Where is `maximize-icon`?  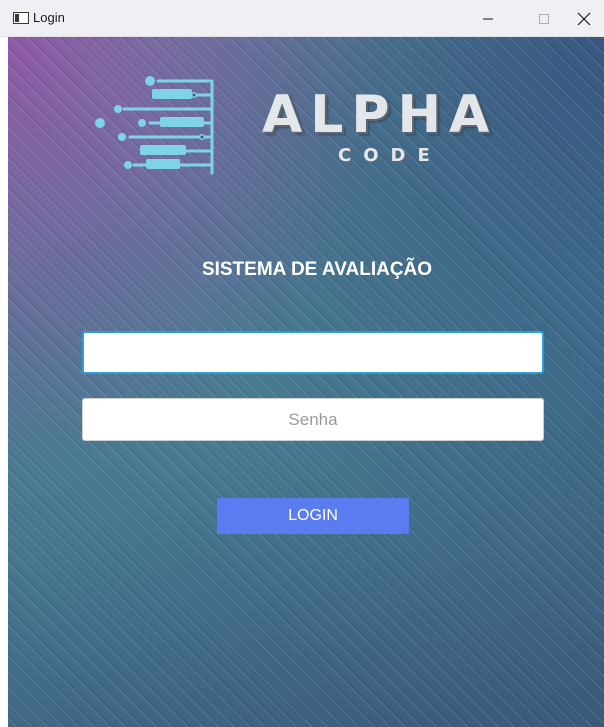 maximize-icon is located at coordinates (544, 18).